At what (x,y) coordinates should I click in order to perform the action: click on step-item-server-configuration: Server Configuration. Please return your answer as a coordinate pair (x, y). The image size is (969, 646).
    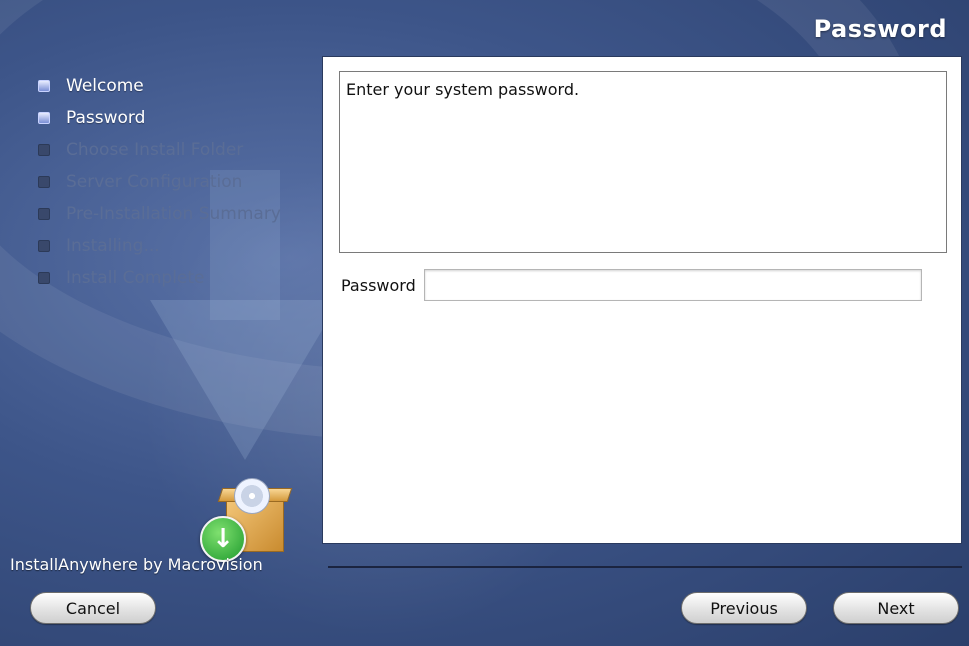
    Looking at the image, I should click on (159, 182).